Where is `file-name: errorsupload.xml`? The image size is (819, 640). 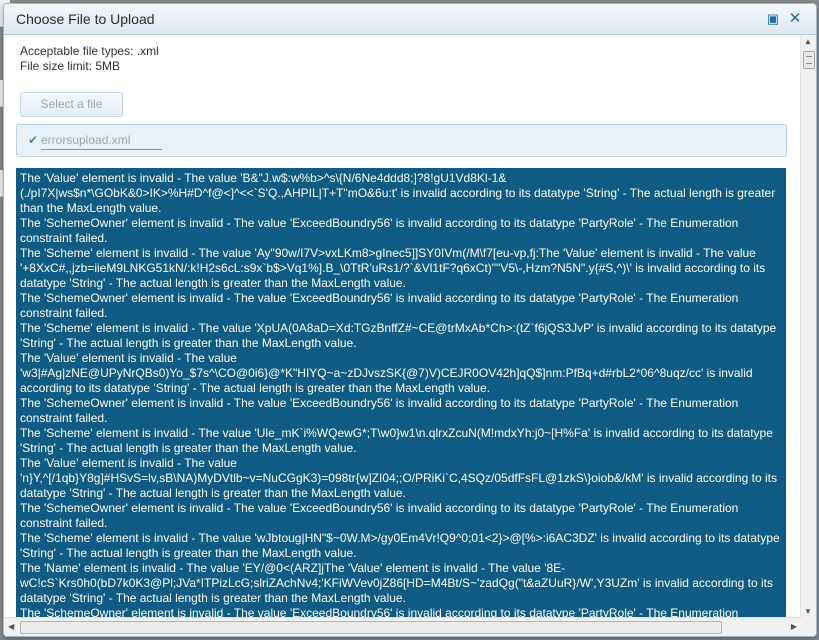
file-name: errorsupload.xml is located at coordinates (86, 140).